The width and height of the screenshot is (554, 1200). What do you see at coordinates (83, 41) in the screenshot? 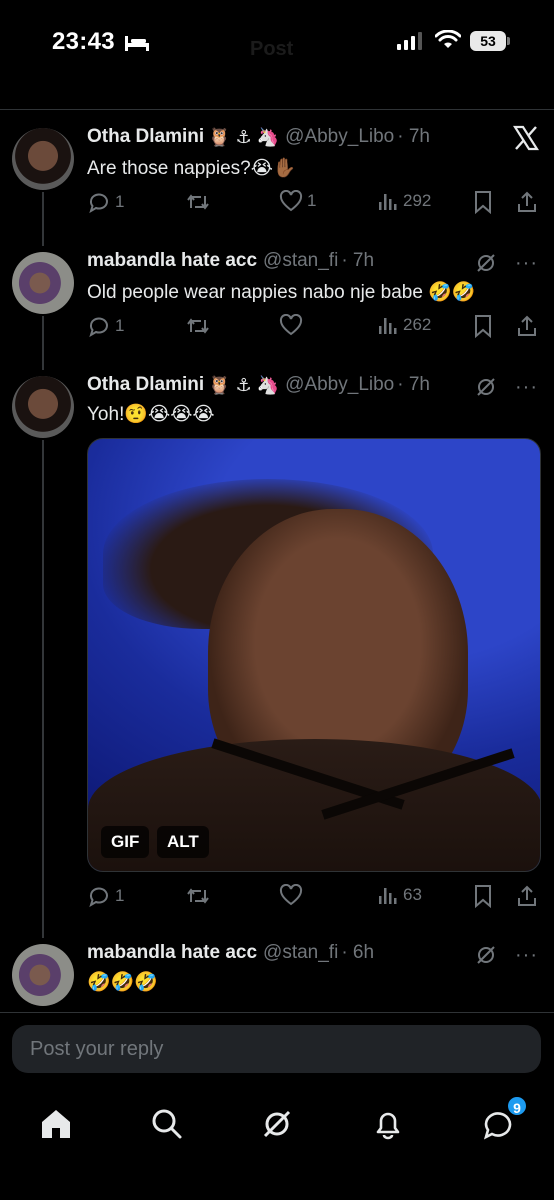
I see `clock: 23:43` at bounding box center [83, 41].